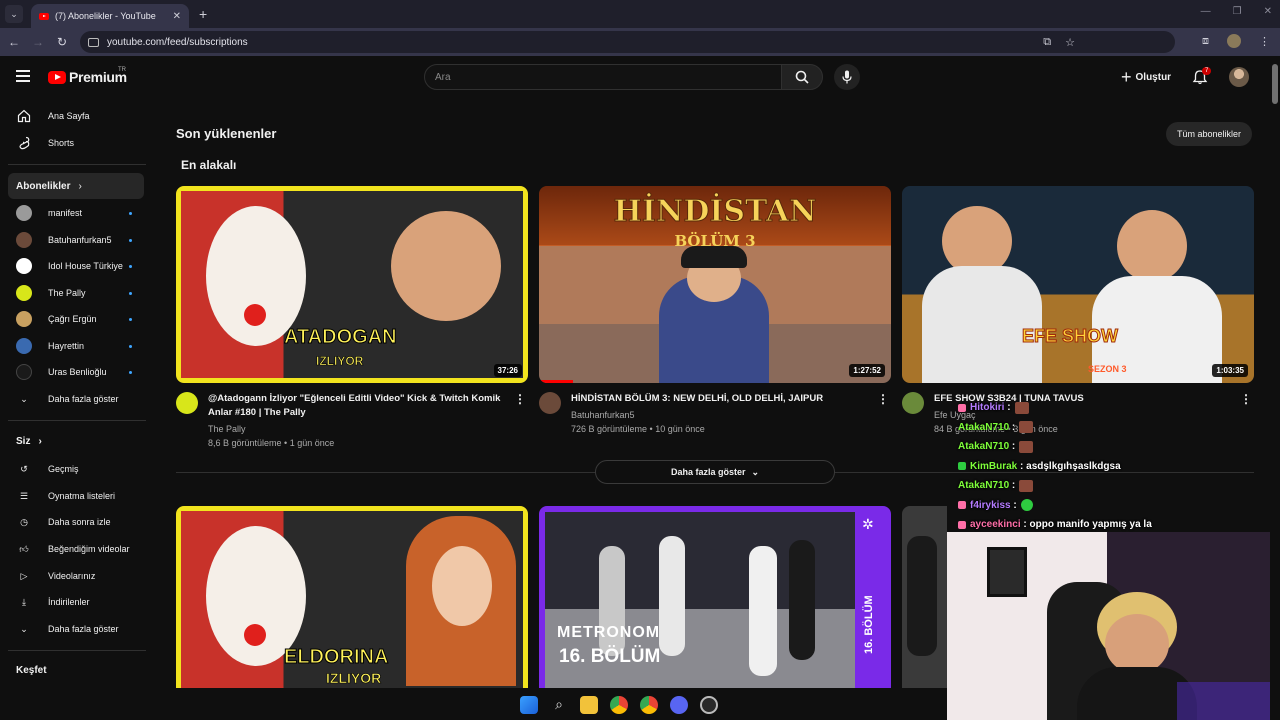  I want to click on search-button, so click(802, 77).